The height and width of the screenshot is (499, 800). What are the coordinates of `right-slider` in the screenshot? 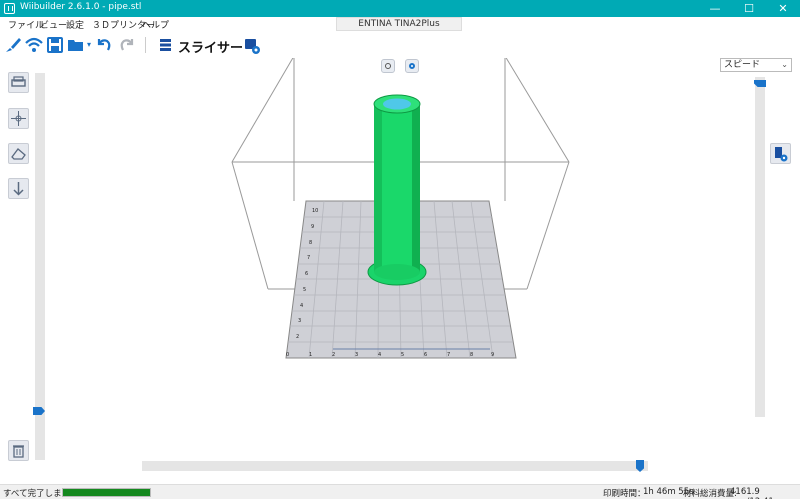 It's located at (760, 247).